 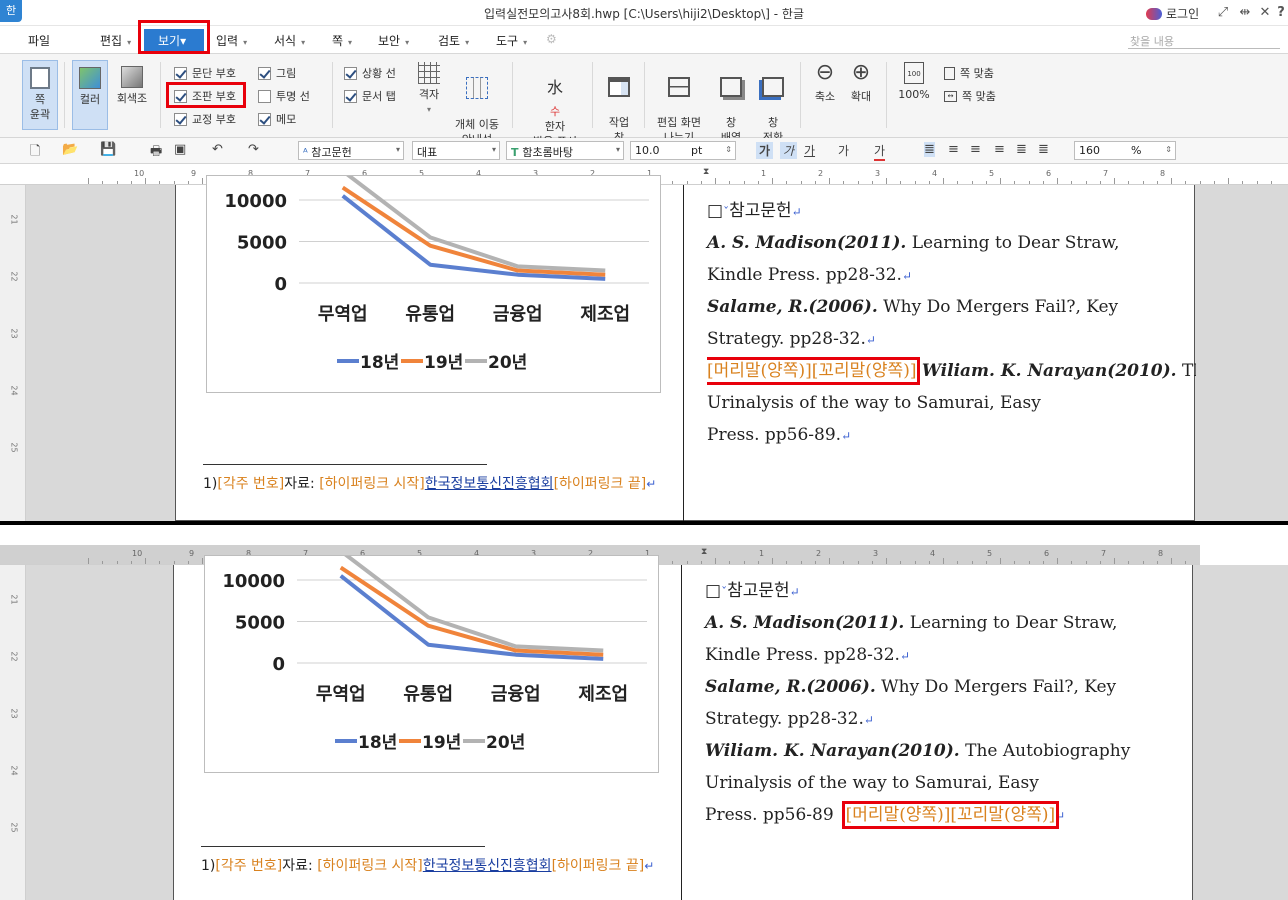 I want to click on save-icon: 💾, so click(x=108, y=149).